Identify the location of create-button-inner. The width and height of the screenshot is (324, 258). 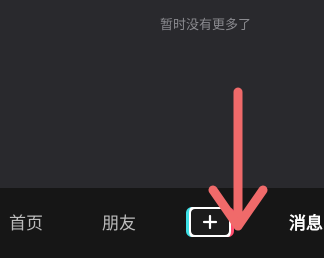
(210, 222).